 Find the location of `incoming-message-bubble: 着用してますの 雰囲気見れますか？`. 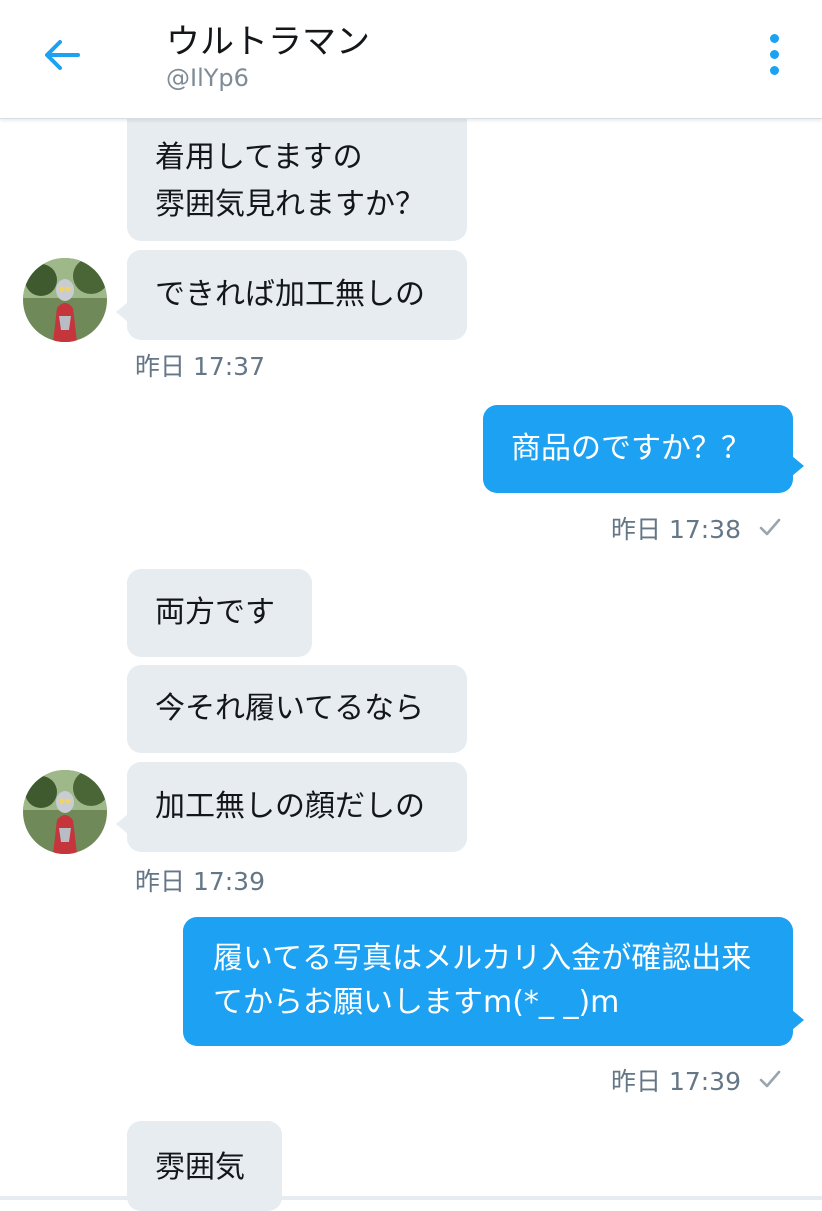

incoming-message-bubble: 着用してますの 雰囲気見れますか？ is located at coordinates (297, 172).